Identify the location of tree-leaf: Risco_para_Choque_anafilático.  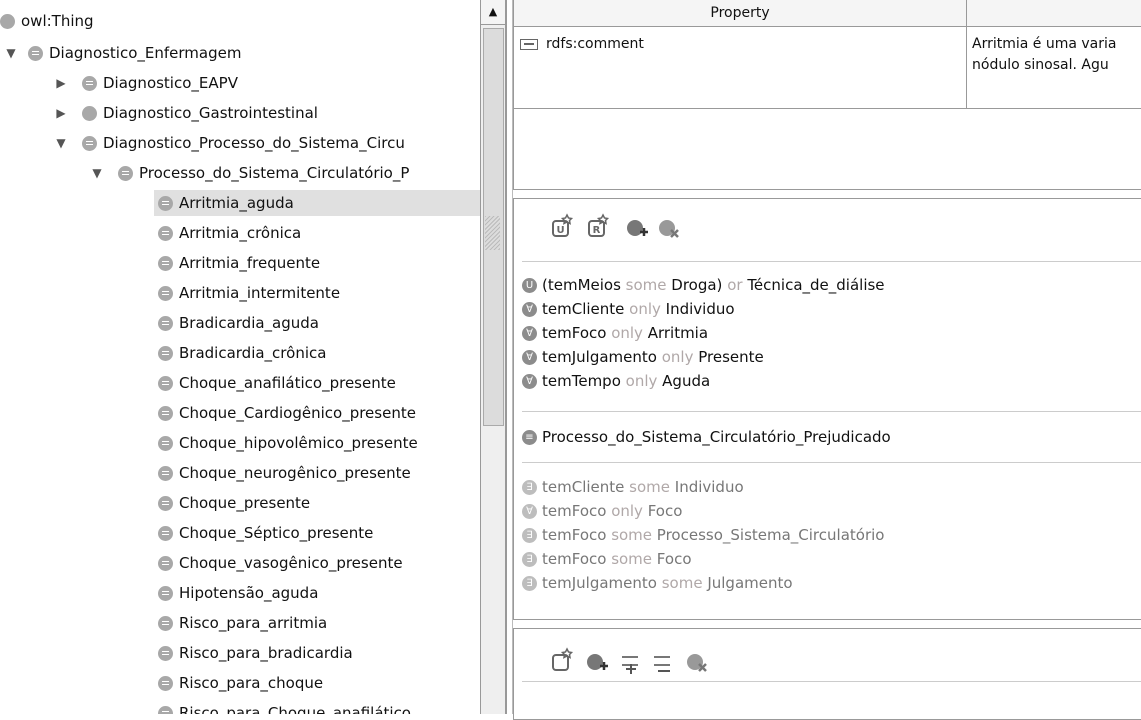
(317, 707).